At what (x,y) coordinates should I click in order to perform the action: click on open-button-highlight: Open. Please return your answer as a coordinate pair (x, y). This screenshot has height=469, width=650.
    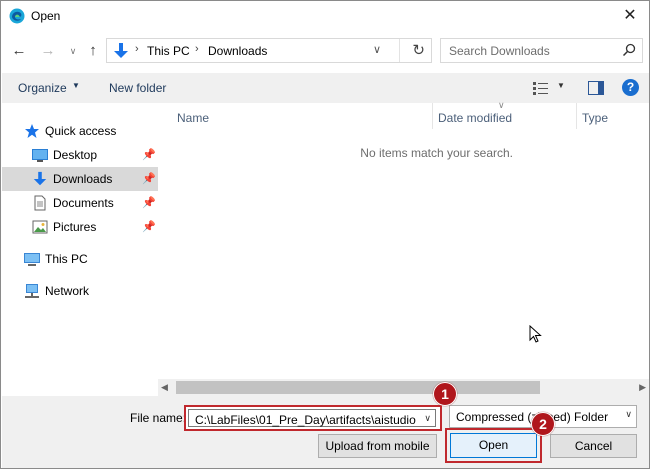
    Looking at the image, I should click on (493, 445).